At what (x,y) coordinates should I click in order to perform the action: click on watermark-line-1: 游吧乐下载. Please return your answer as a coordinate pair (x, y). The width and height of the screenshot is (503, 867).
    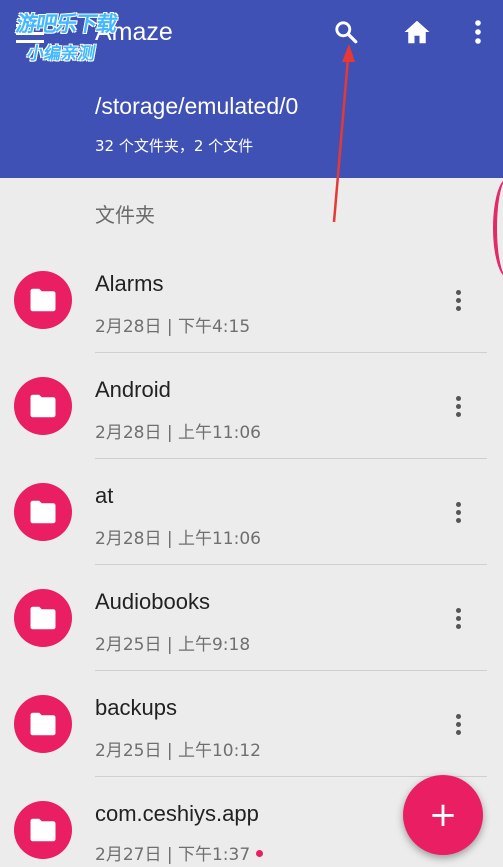
    Looking at the image, I should click on (66, 24).